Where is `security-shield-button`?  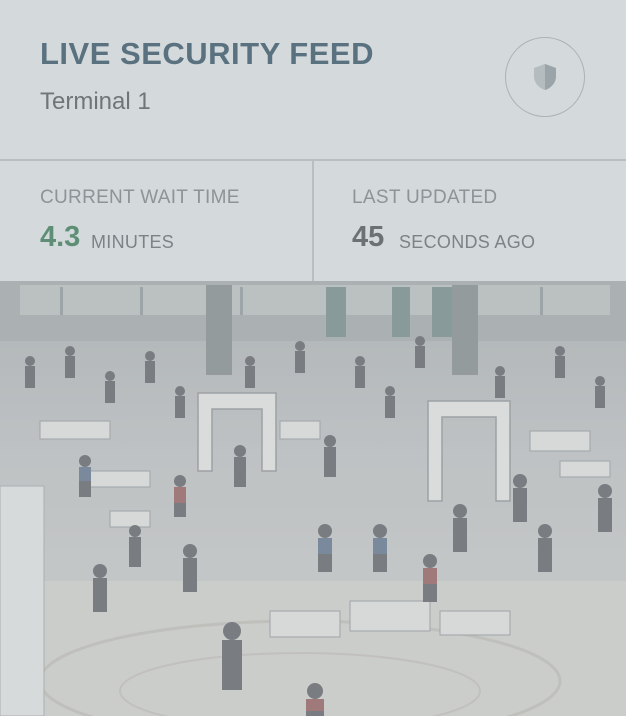 security-shield-button is located at coordinates (545, 77).